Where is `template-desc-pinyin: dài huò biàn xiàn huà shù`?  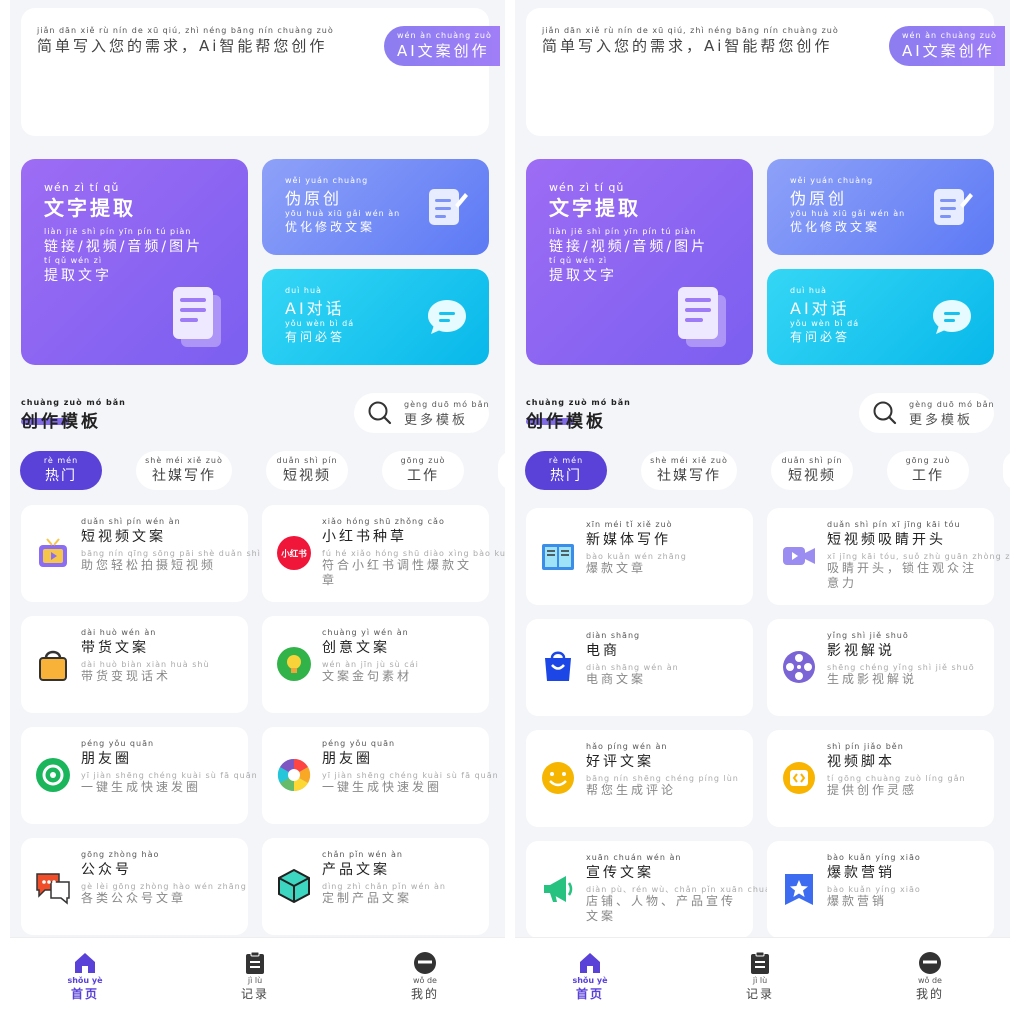
template-desc-pinyin: dài huò biàn xiàn huà shù is located at coordinates (145, 664).